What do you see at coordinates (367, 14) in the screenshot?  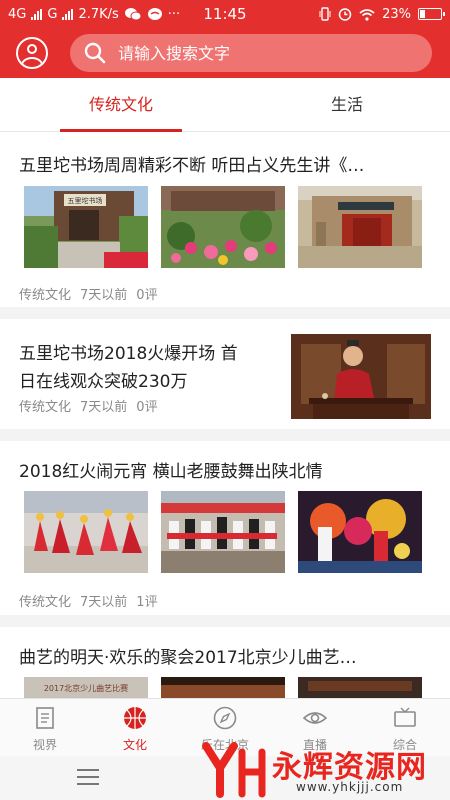 I see `wifi-icon` at bounding box center [367, 14].